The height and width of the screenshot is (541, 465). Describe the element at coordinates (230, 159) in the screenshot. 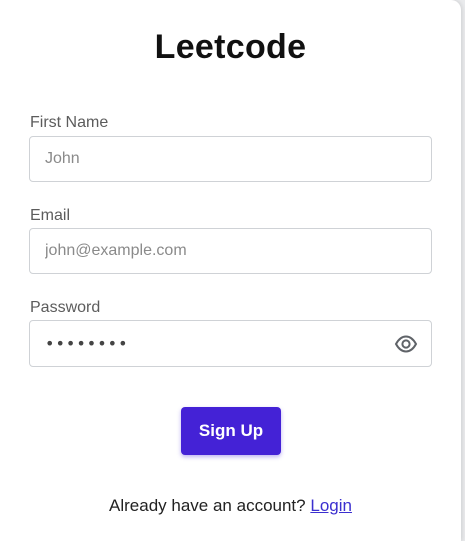

I see `first-name-field` at that location.